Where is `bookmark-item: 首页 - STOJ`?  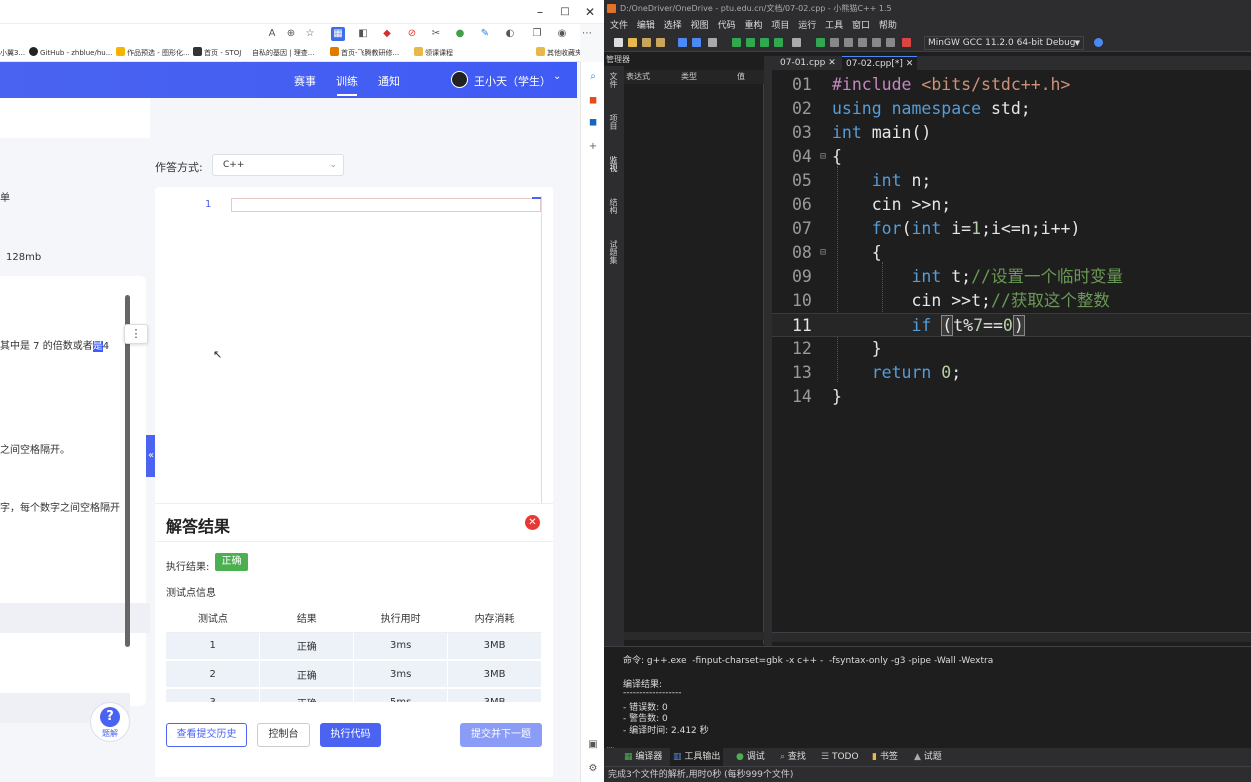
bookmark-item: 首页 - STOJ is located at coordinates (217, 53).